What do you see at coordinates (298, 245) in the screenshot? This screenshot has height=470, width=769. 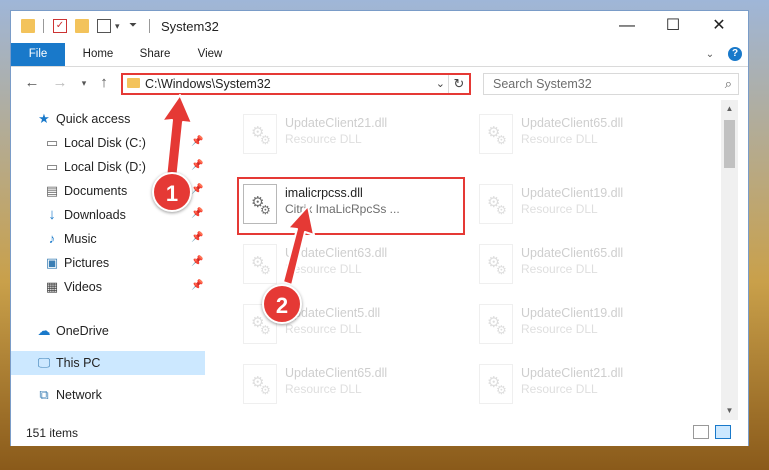 I see `arrow-to-file` at bounding box center [298, 245].